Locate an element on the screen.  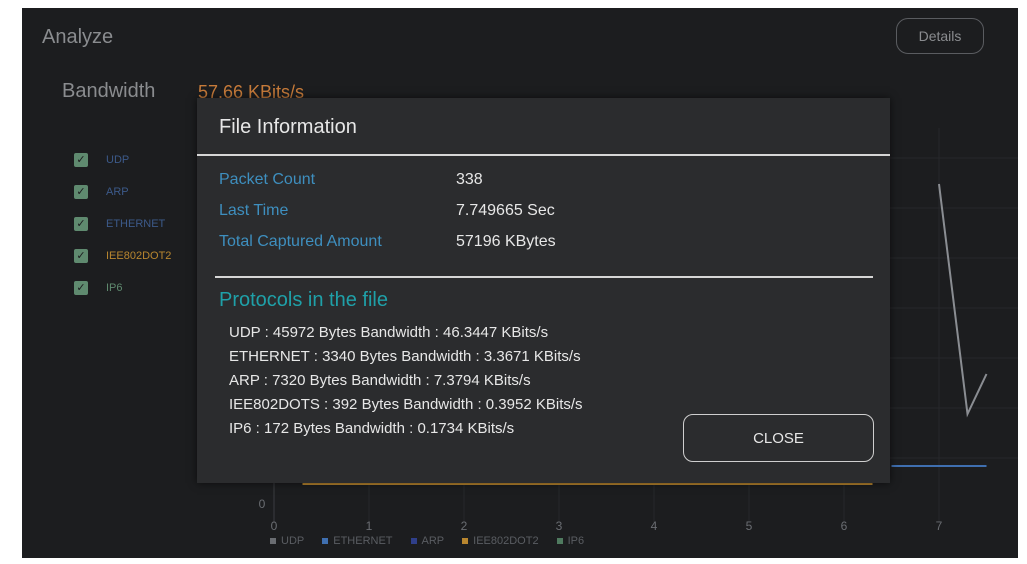
legend-item-udp: UDP is located at coordinates (287, 541).